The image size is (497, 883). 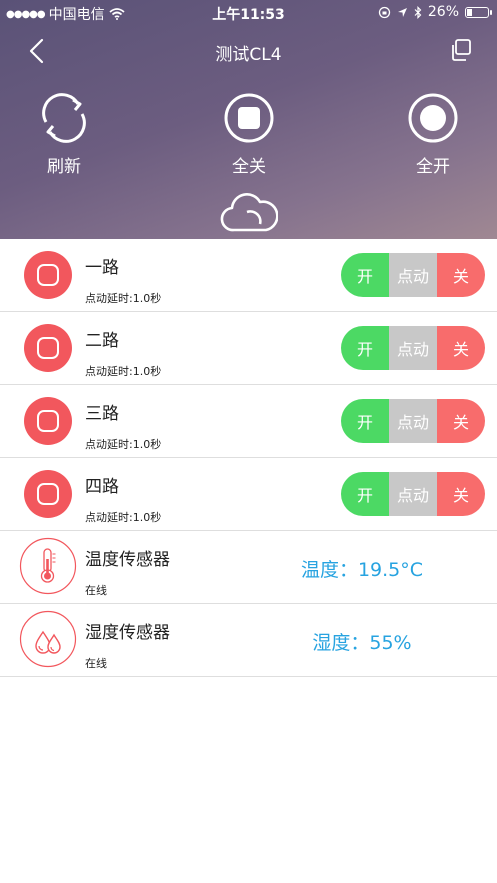 I want to click on all-on-button: 全开, so click(x=433, y=134).